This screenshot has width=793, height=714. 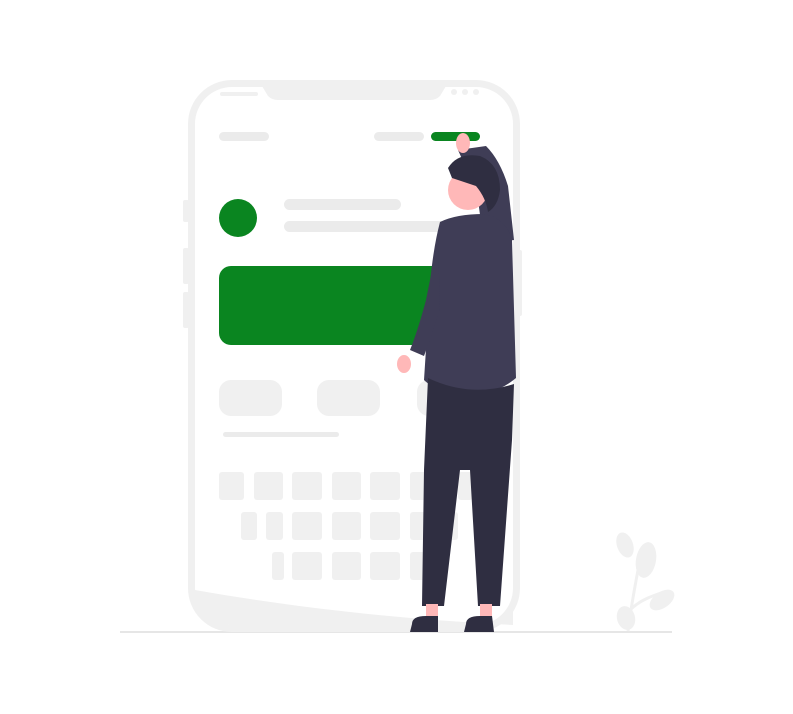 I want to click on plant-icon, so click(x=645, y=582).